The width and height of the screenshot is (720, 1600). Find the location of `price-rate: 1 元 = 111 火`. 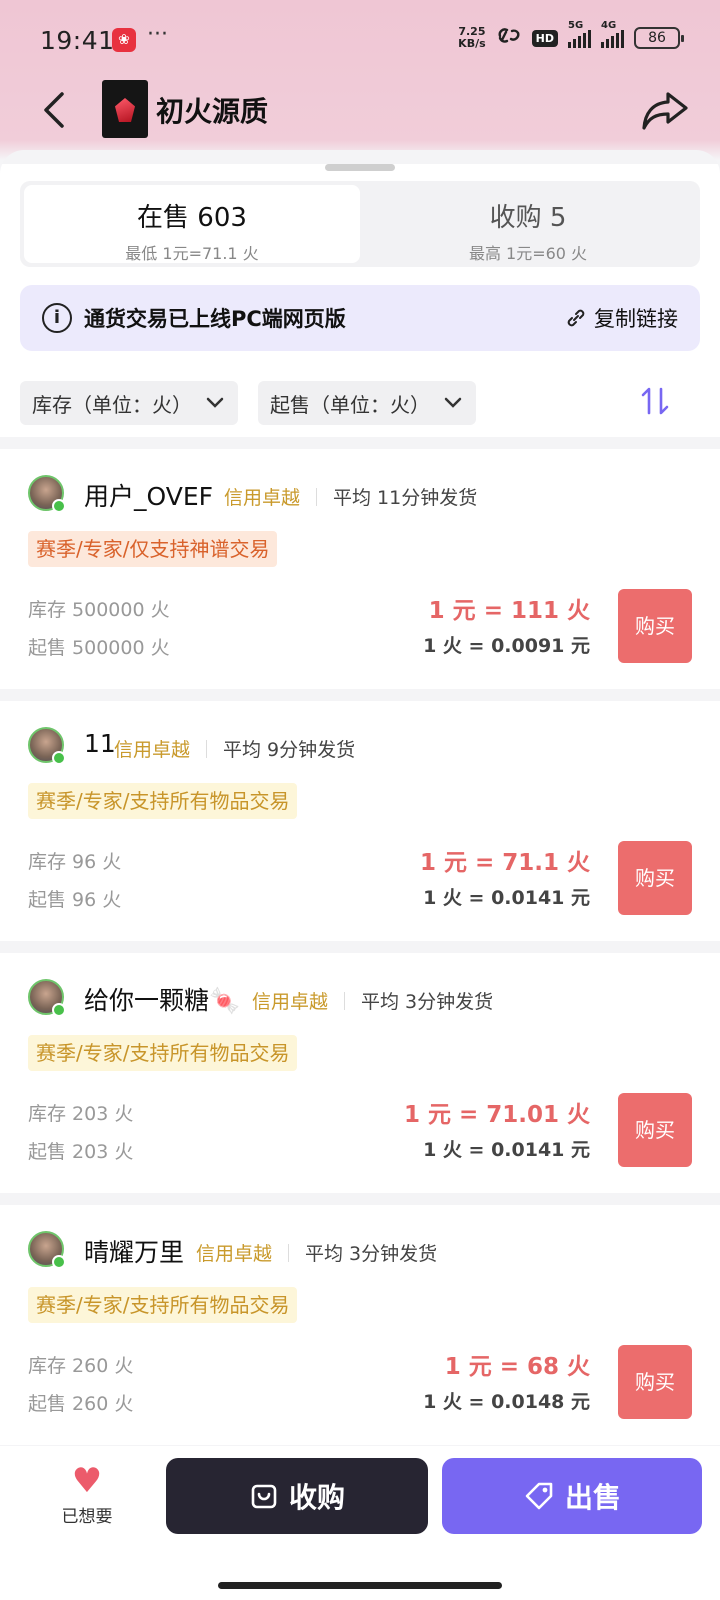

price-rate: 1 元 = 111 火 is located at coordinates (509, 611).